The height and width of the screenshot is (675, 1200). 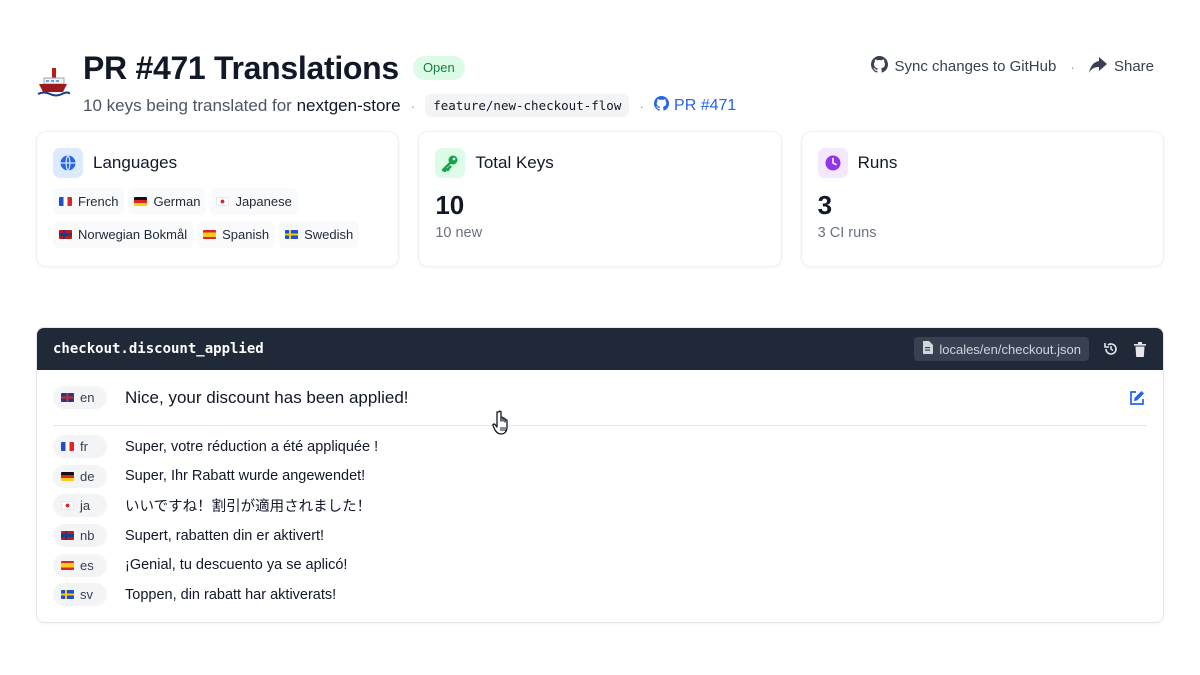 I want to click on language-tag-norwegian: Norwegian Bokmål, so click(x=123, y=234).